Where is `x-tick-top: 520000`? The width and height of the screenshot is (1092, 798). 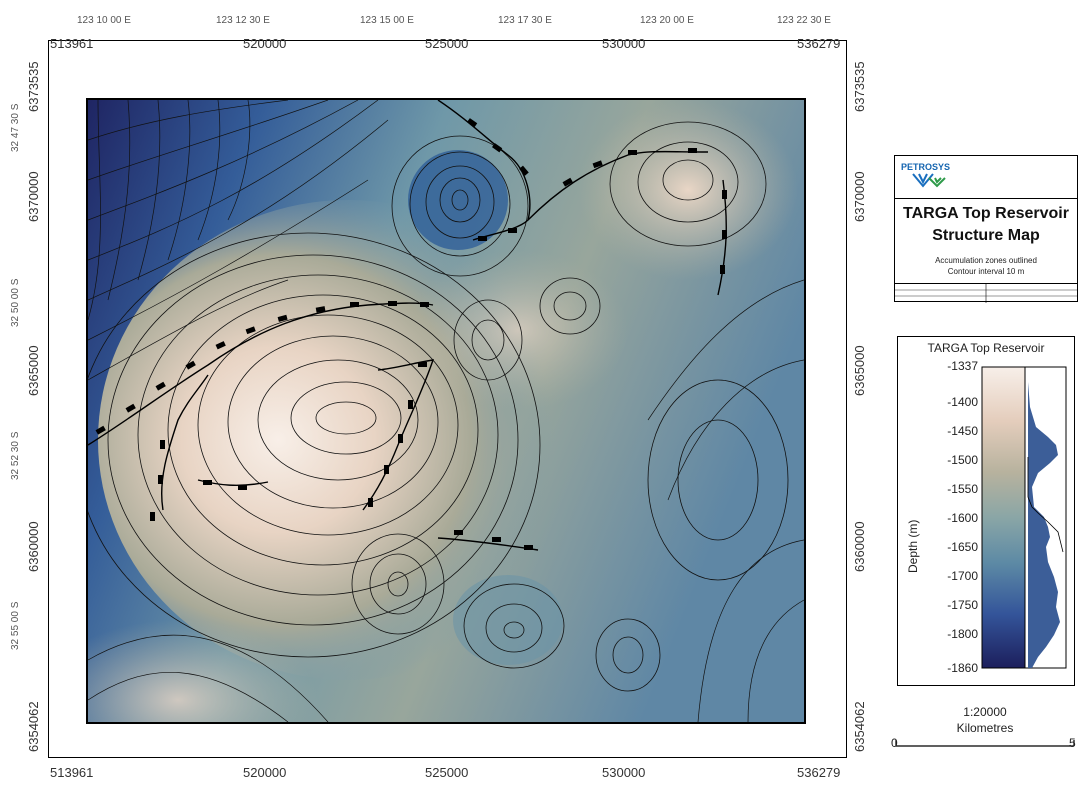 x-tick-top: 520000 is located at coordinates (265, 43).